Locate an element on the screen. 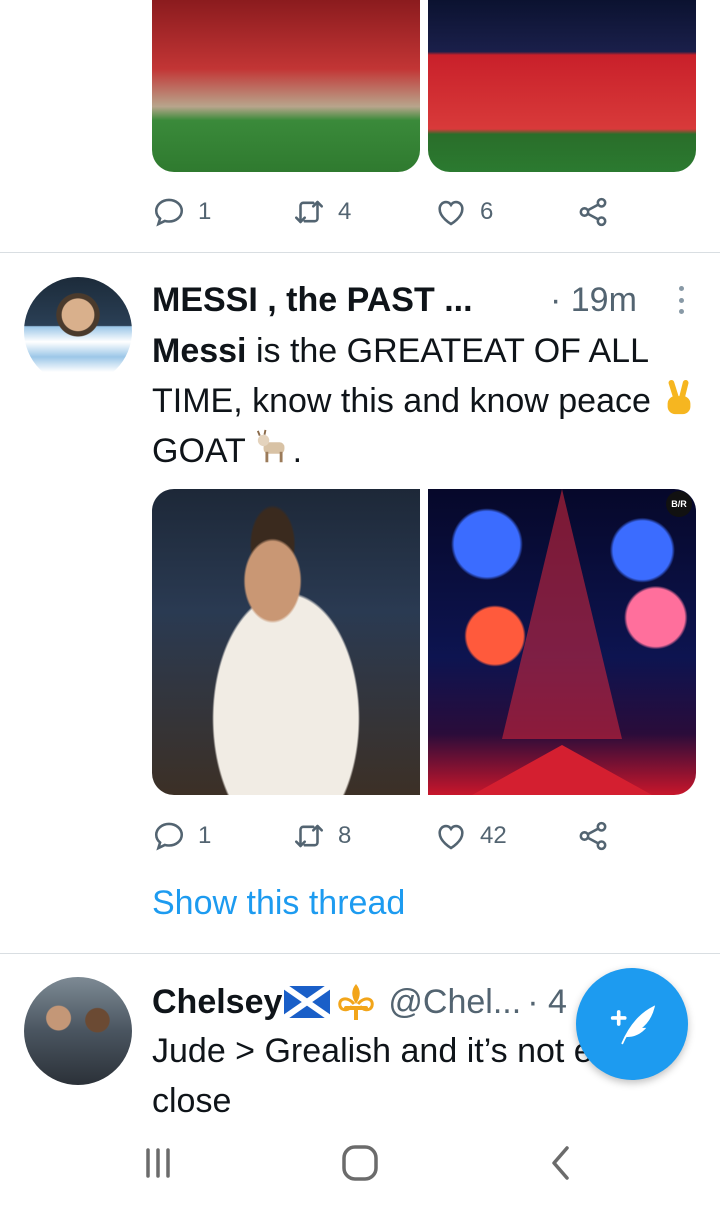 The height and width of the screenshot is (1208, 720). eiffel-tower-shape is located at coordinates (562, 614).